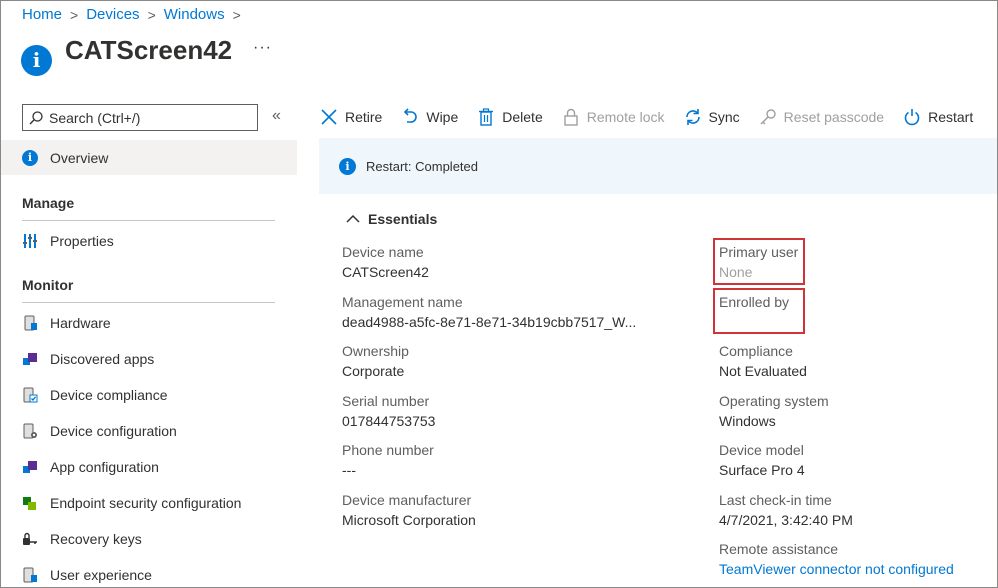 This screenshot has width=998, height=588. What do you see at coordinates (658, 166) in the screenshot?
I see `status-notification: i Restart: Completed` at bounding box center [658, 166].